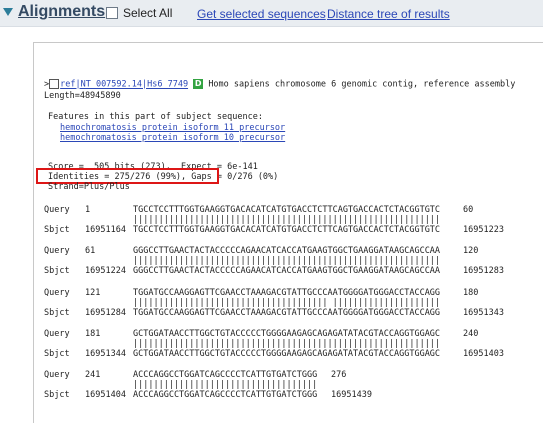 Image resolution: width=543 pixels, height=423 pixels. Describe the element at coordinates (198, 84) in the screenshot. I see `genbank-d-icon: D` at that location.